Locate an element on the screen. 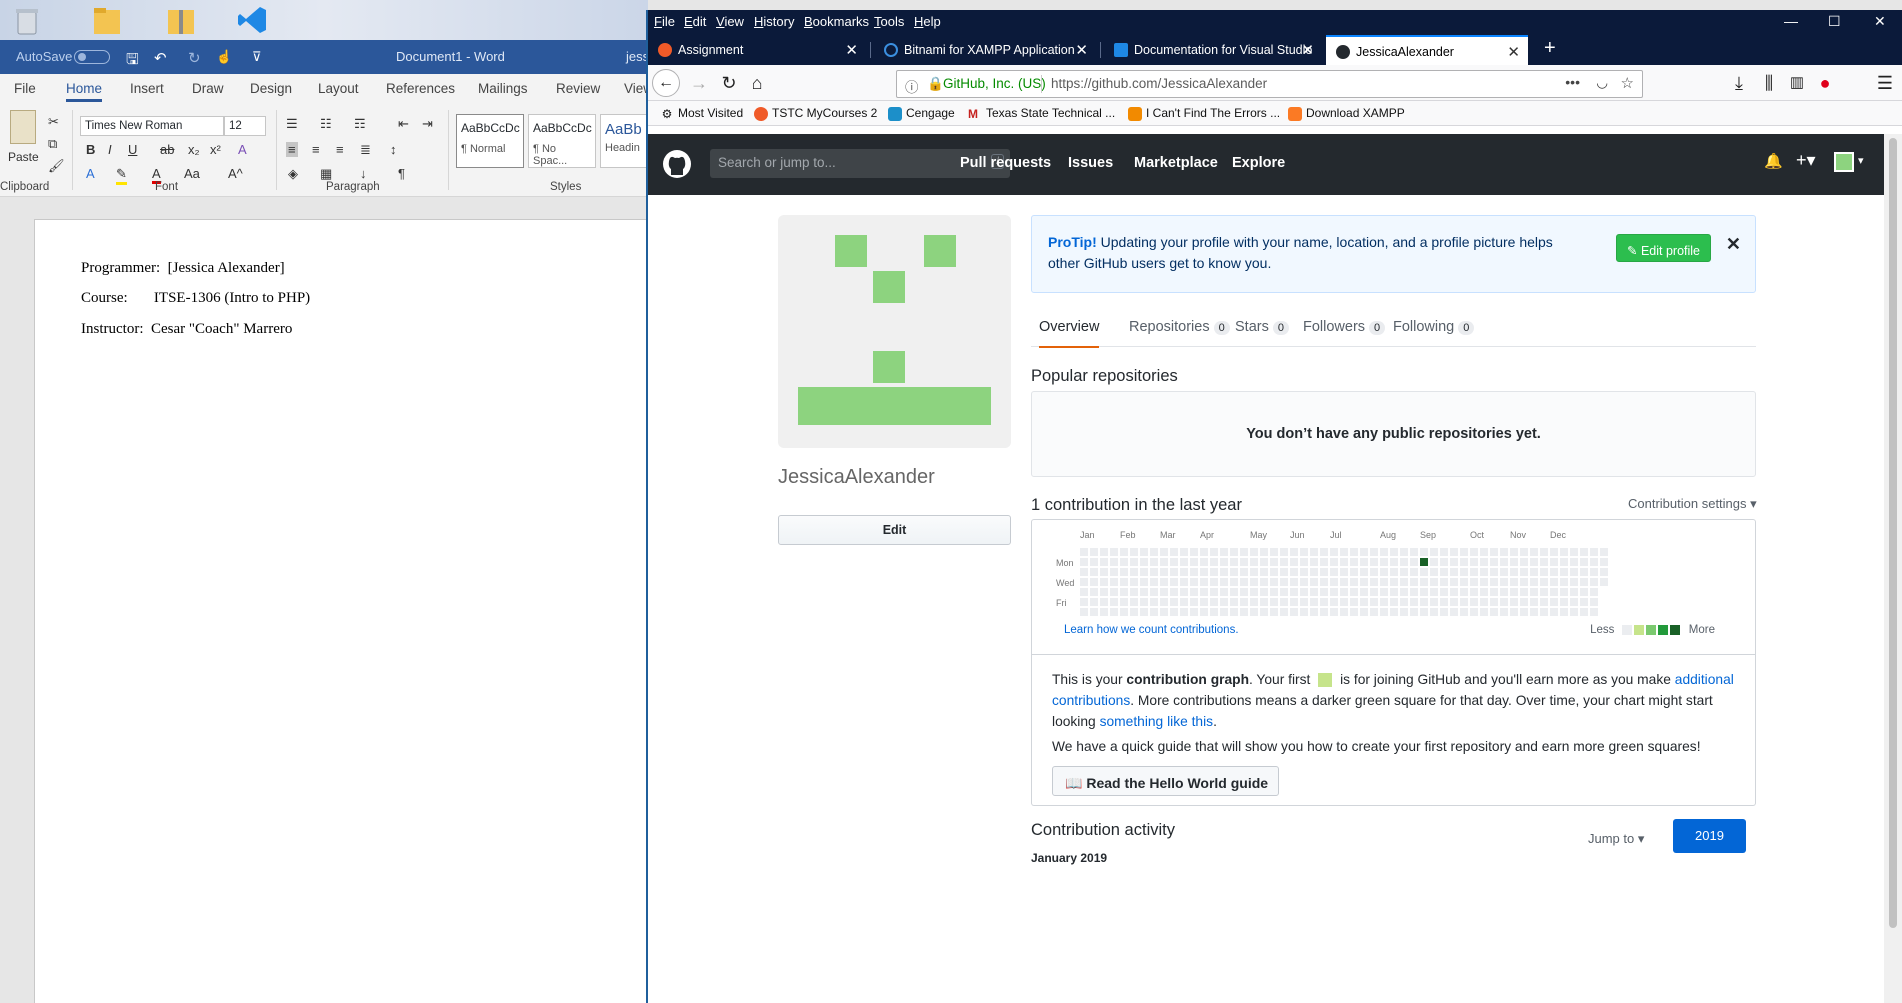 Image resolution: width=1902 pixels, height=1003 pixels. superscript-button: x² is located at coordinates (215, 149).